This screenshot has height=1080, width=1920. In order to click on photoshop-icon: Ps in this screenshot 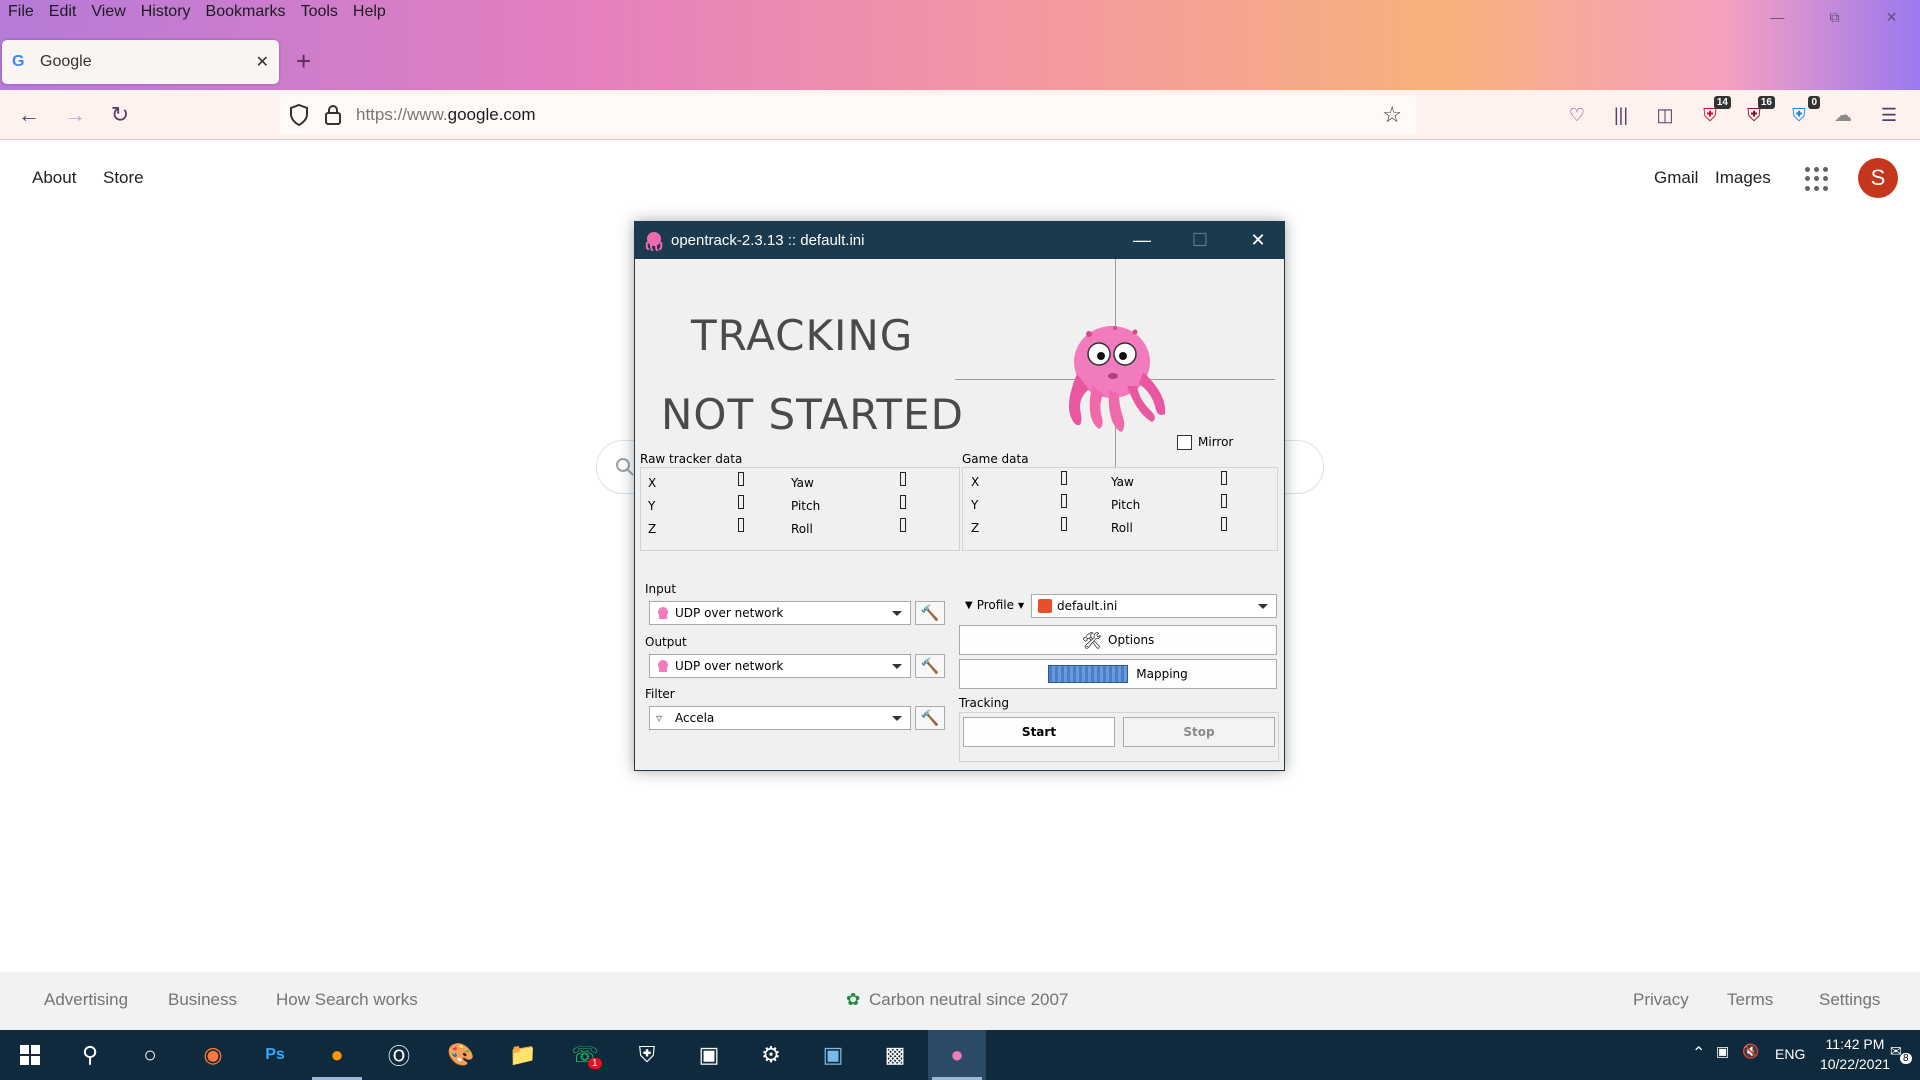, I will do `click(275, 1055)`.